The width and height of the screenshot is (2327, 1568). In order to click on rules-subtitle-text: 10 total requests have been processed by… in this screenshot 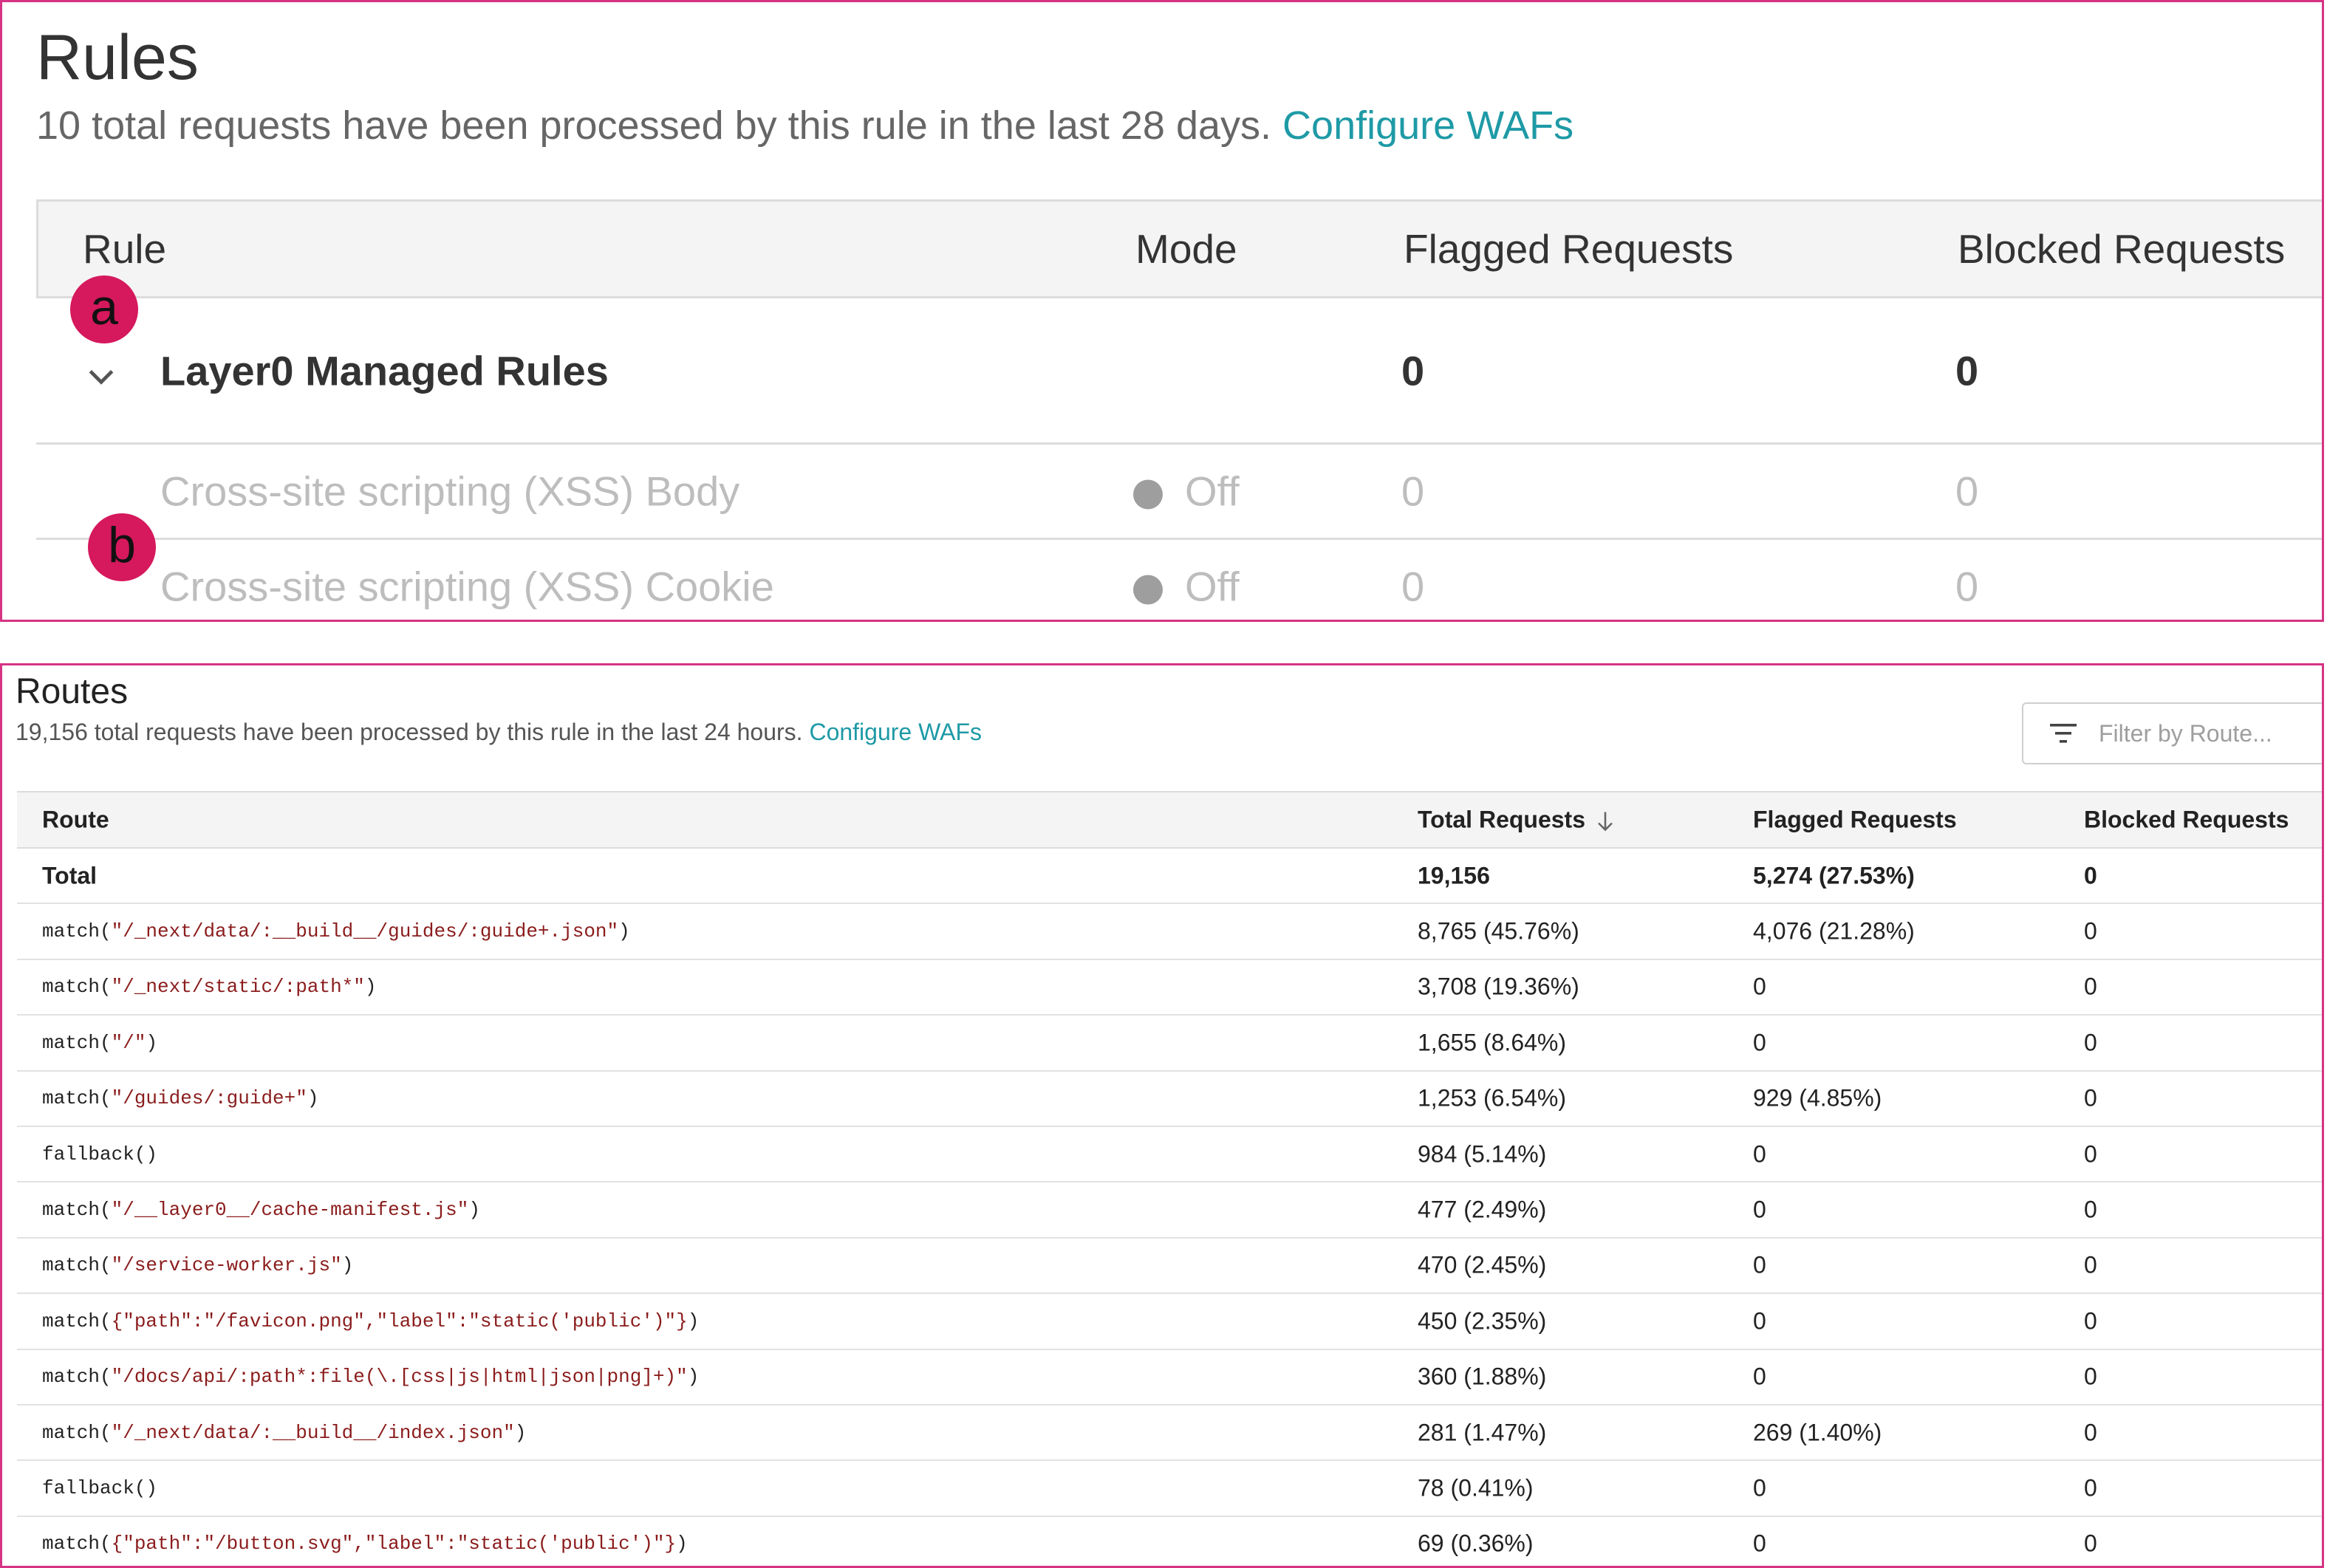, I will do `click(654, 125)`.